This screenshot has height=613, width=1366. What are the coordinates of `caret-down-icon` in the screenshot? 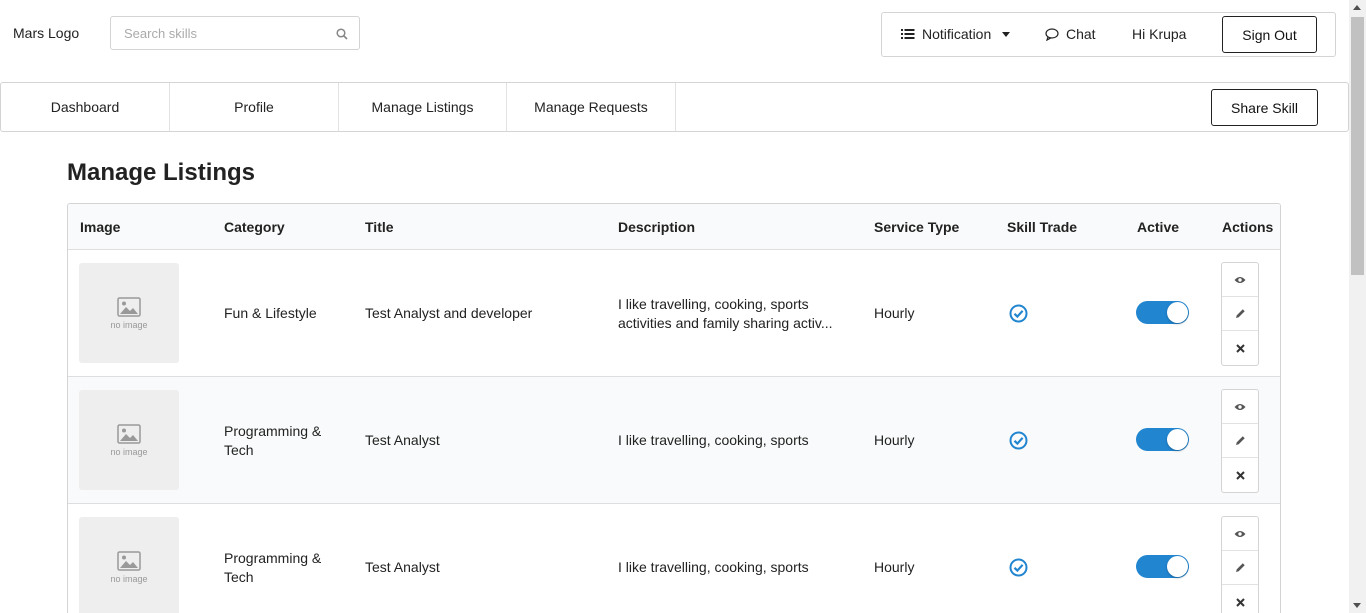 It's located at (1006, 34).